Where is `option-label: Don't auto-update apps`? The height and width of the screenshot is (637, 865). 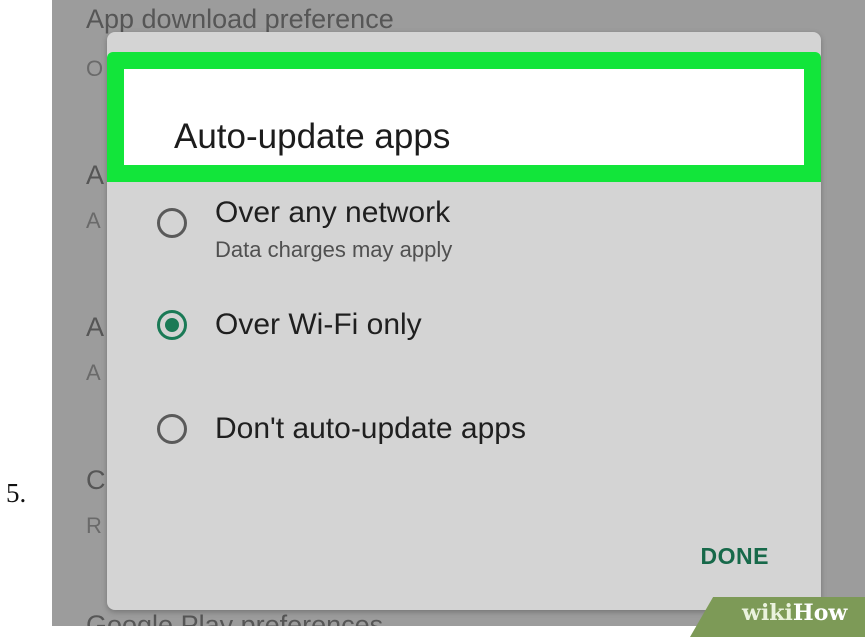 option-label: Don't auto-update apps is located at coordinates (370, 428).